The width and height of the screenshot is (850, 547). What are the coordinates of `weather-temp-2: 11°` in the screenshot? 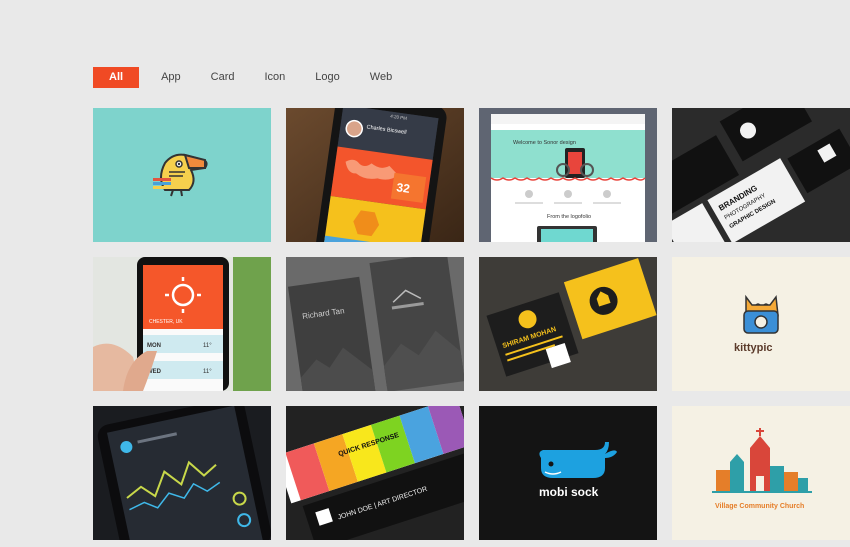 It's located at (207, 372).